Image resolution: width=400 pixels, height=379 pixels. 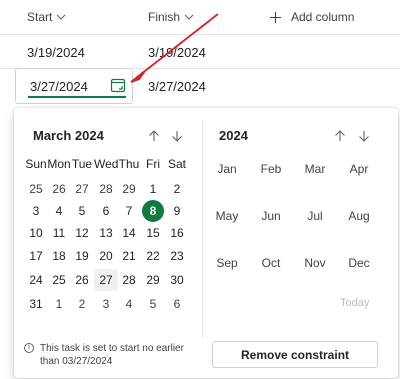 What do you see at coordinates (82, 256) in the screenshot?
I see `calendar-day: 19` at bounding box center [82, 256].